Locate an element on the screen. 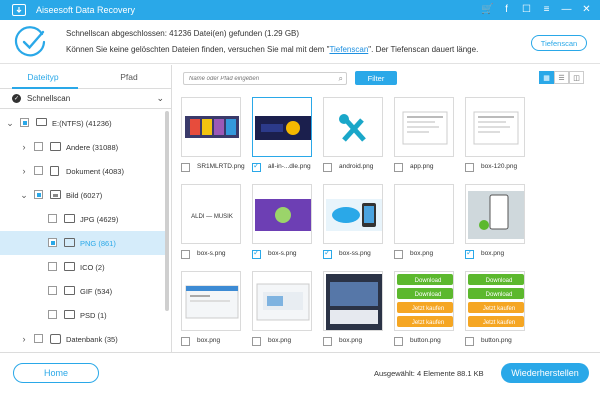  deepscan-link: Tiefenscan is located at coordinates (348, 49).